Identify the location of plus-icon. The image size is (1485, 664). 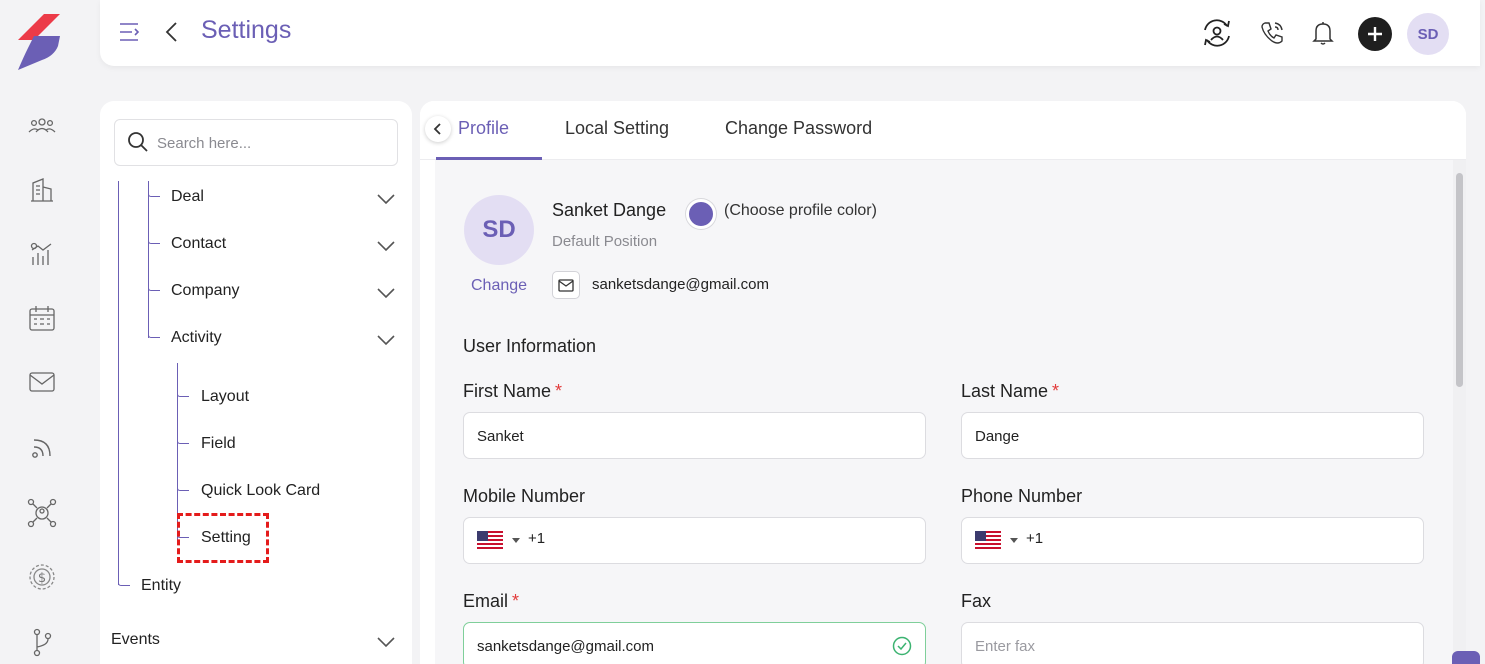
(1375, 34).